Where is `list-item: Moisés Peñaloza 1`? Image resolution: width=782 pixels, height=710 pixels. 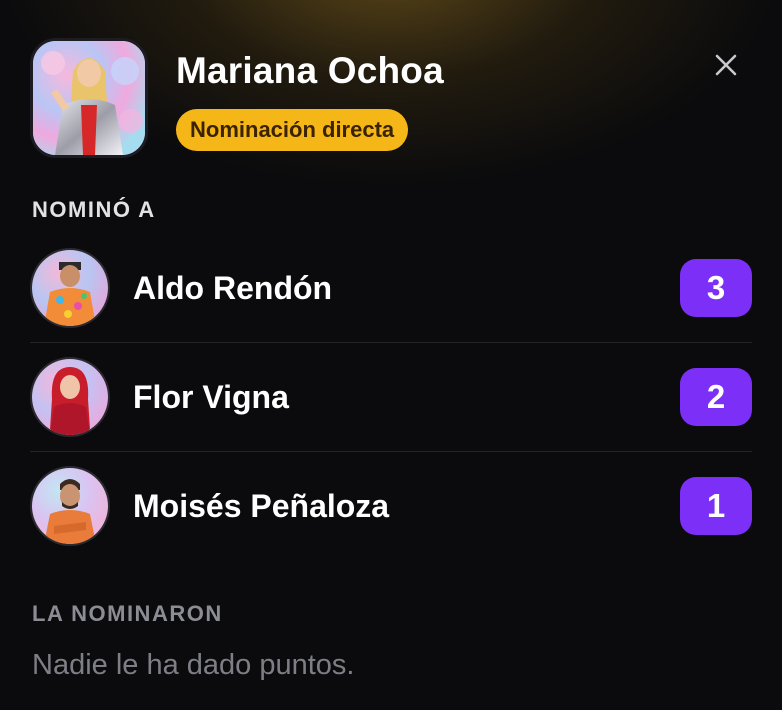 list-item: Moisés Peñaloza 1 is located at coordinates (391, 506).